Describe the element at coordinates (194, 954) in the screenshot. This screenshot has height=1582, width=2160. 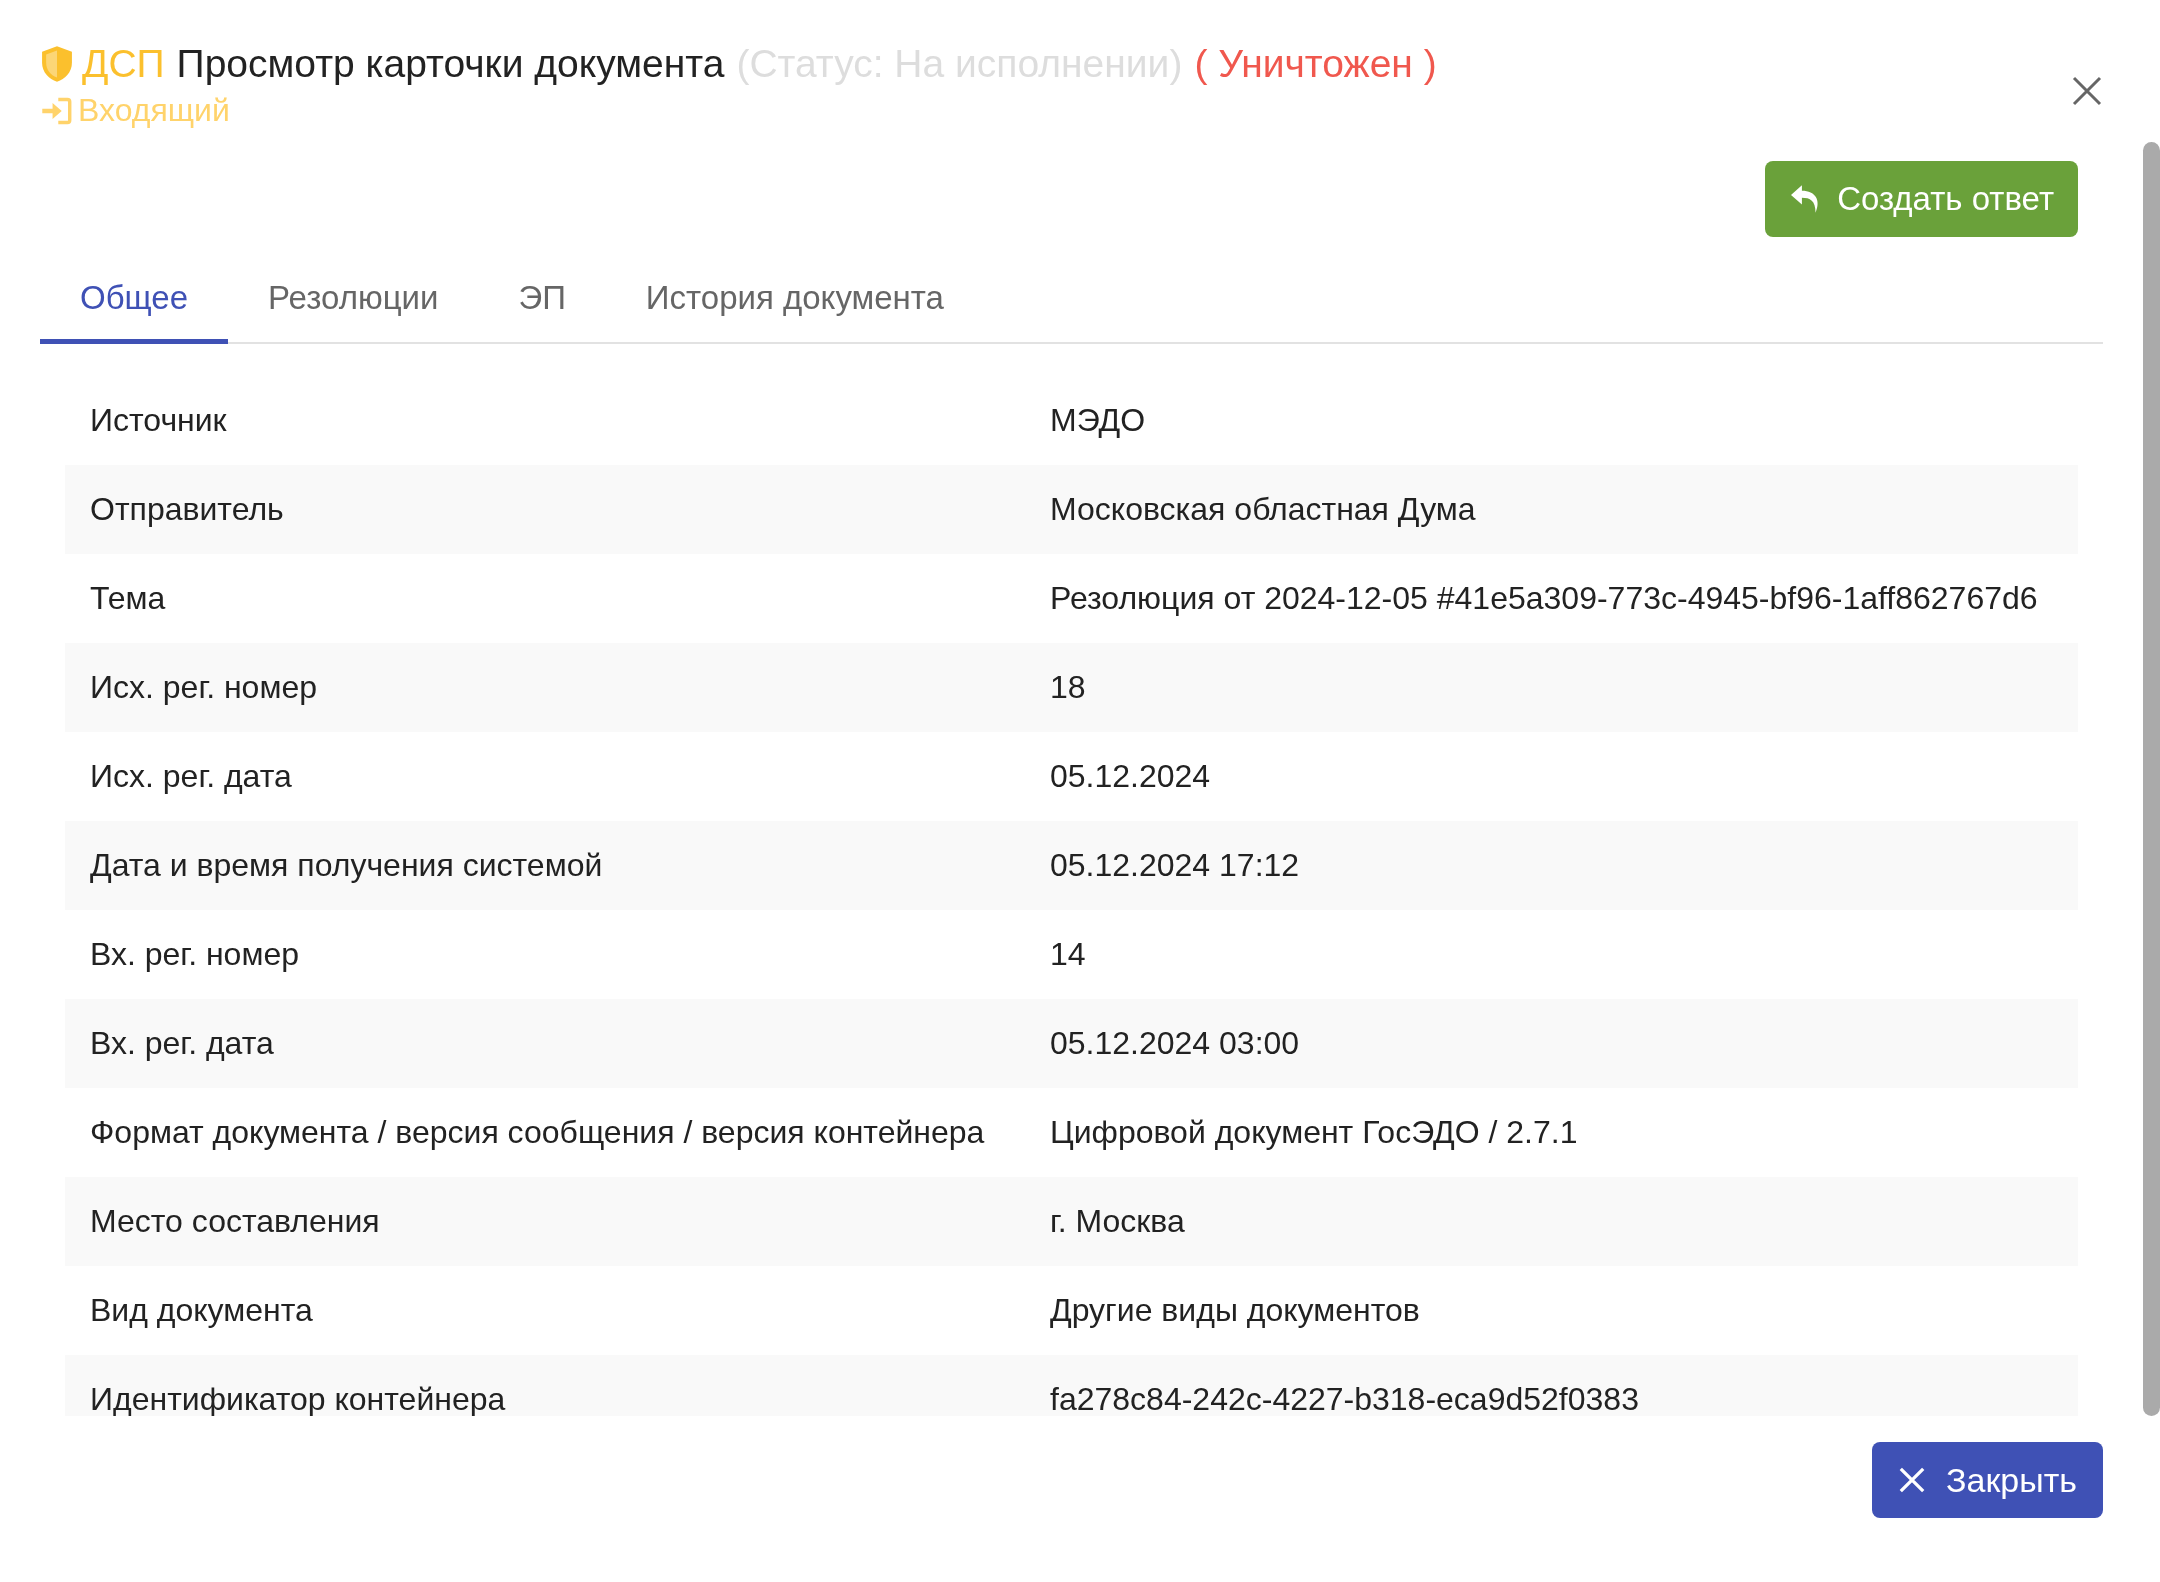
I see `field-label: Вх. рег. номер` at that location.